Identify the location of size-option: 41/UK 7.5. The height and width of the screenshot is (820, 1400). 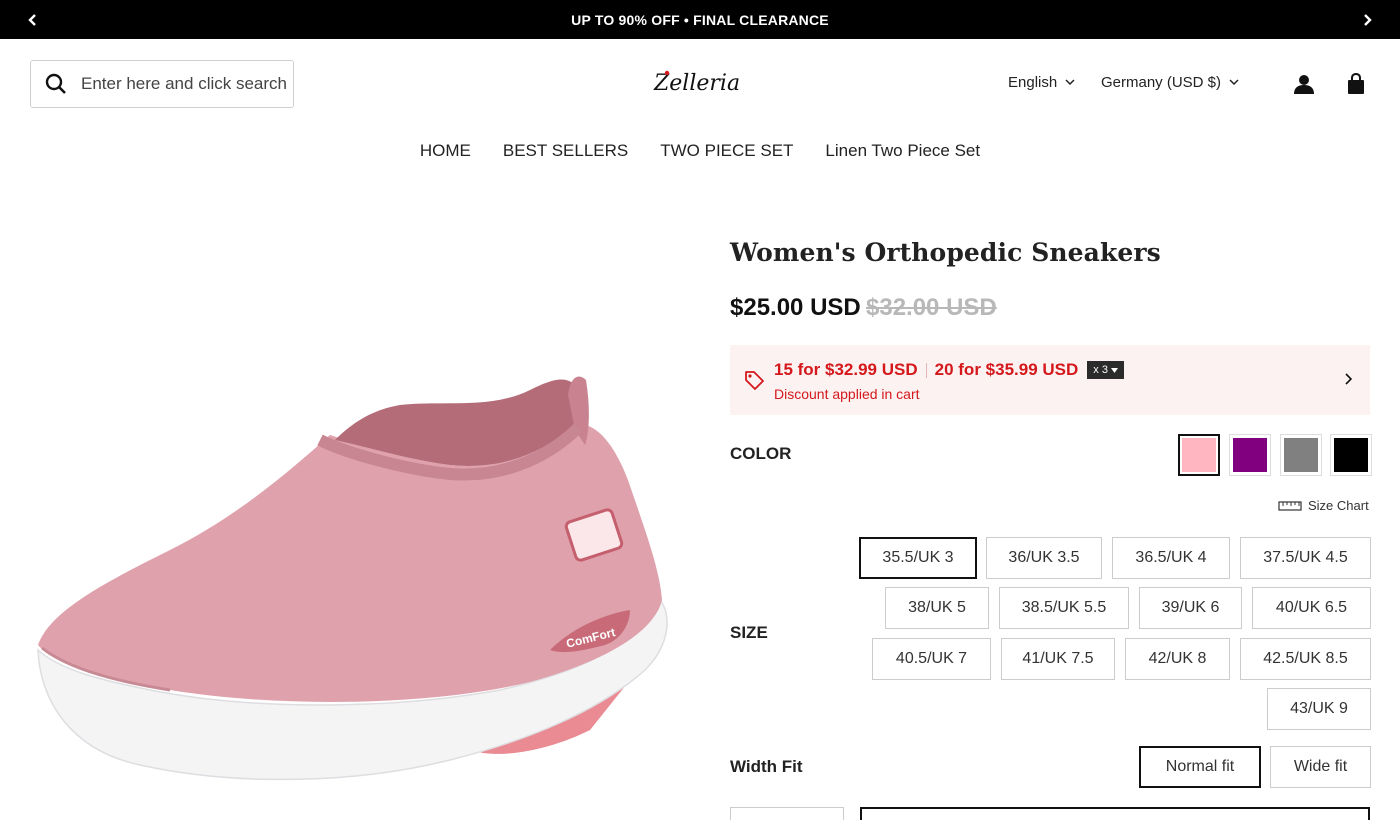
(1058, 659).